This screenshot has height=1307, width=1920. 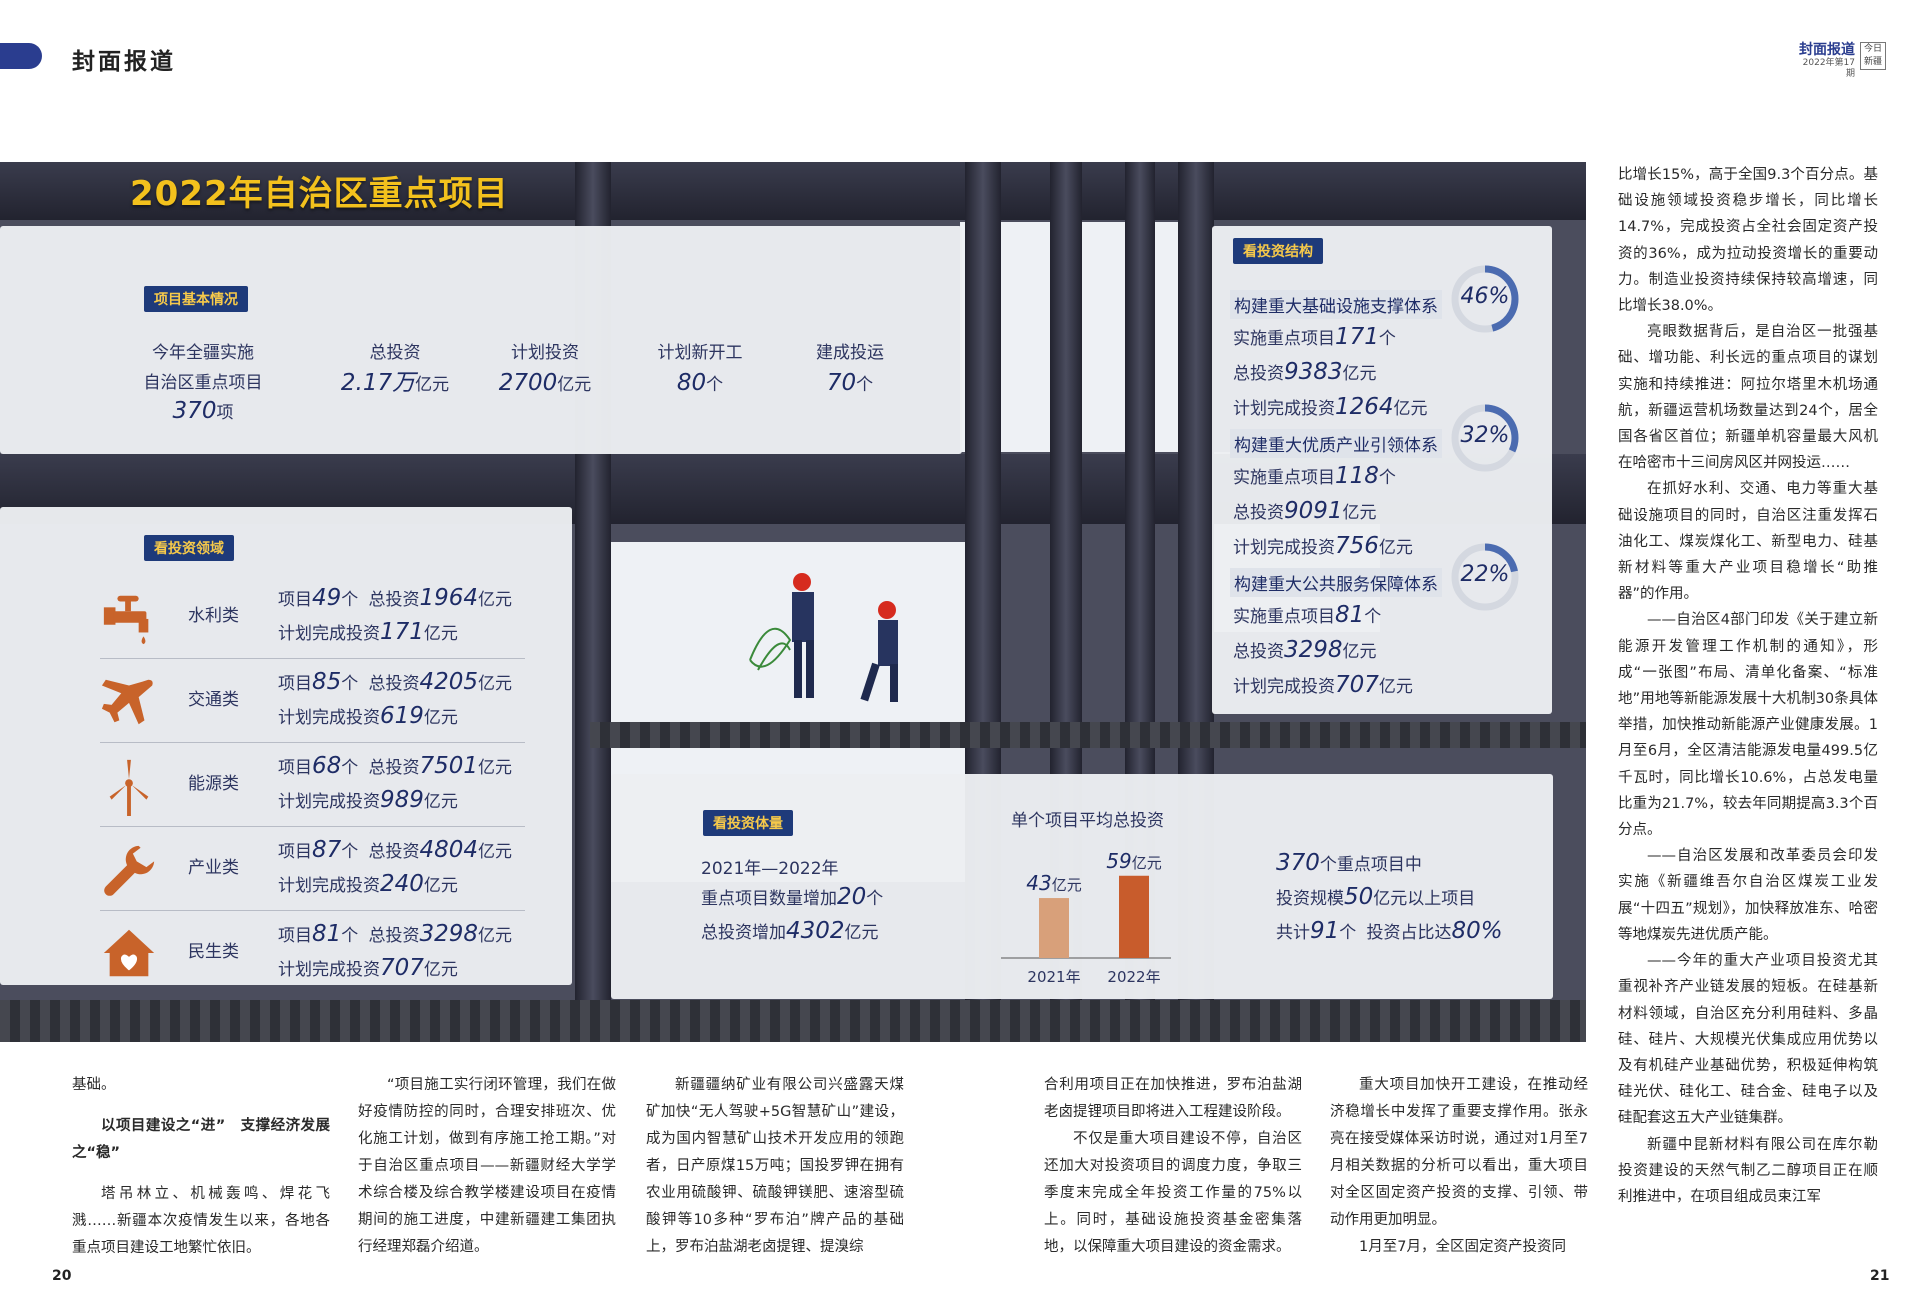 I want to click on system-title: 构建重大基础设施支撑体系, so click(x=1336, y=304).